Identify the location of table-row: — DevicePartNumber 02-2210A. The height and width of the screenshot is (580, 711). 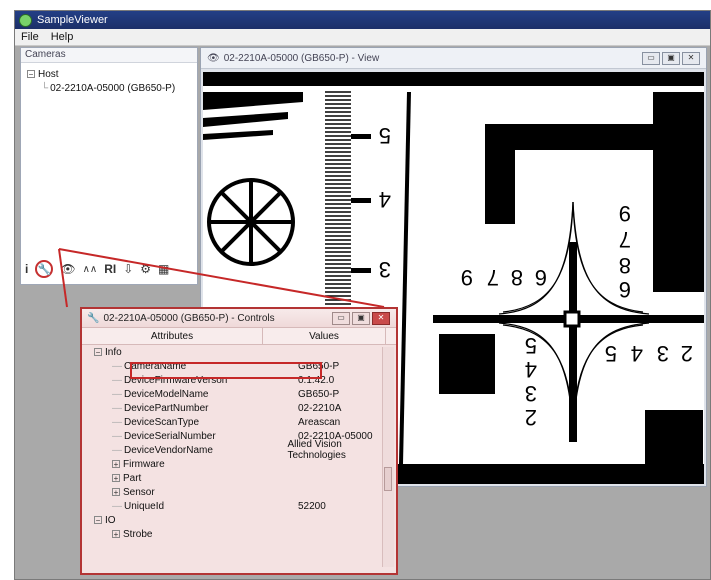
(239, 408).